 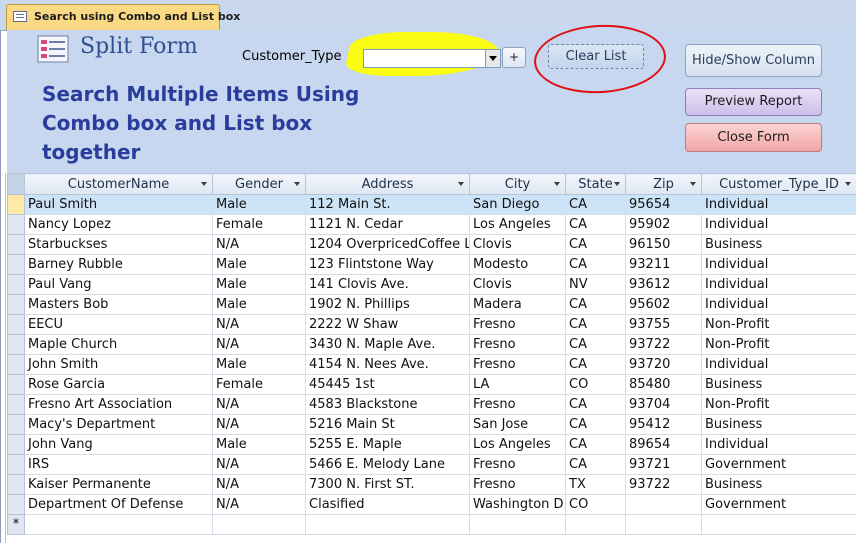 What do you see at coordinates (387, 484) in the screenshot?
I see `table-cell: 7300 N. First ST.` at bounding box center [387, 484].